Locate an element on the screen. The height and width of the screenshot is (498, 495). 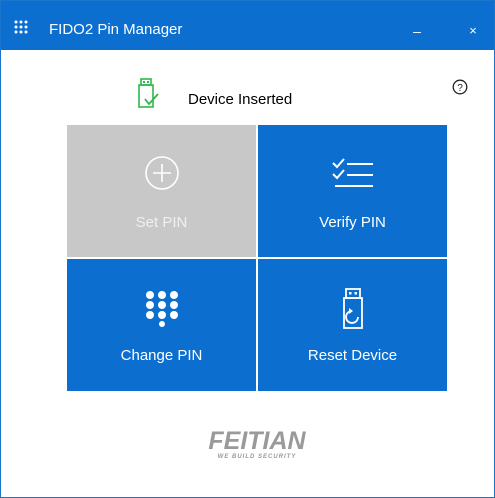
change-pin-button: Change PIN is located at coordinates (161, 325).